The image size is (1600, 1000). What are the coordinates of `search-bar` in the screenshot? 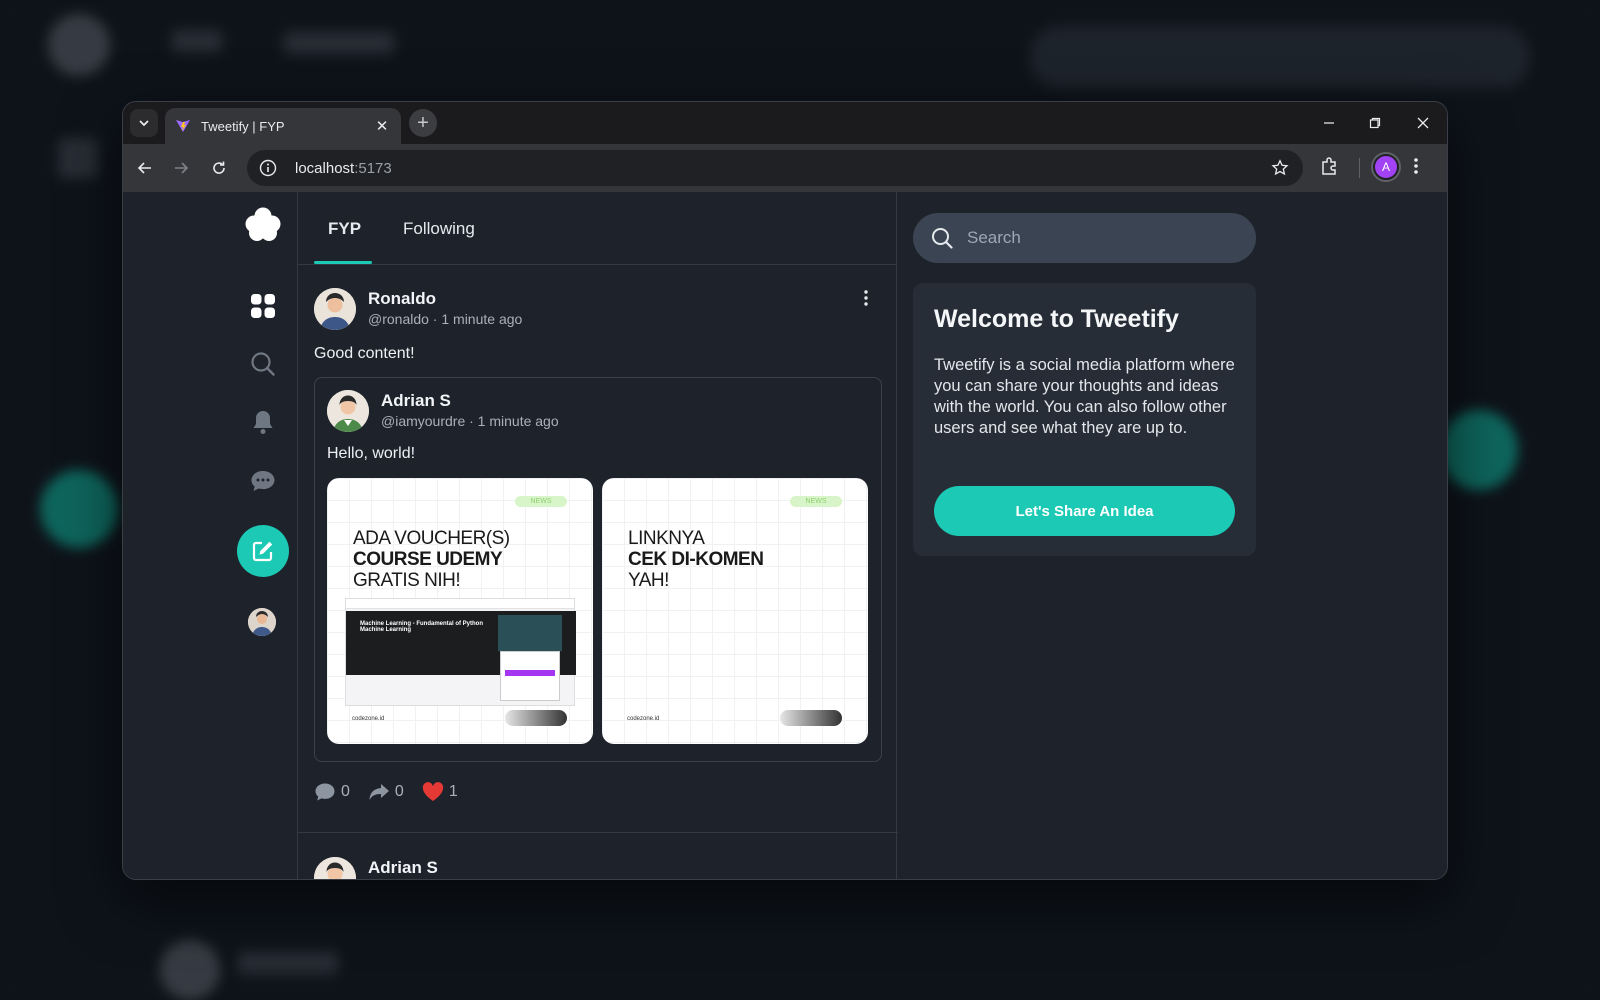 It's located at (1084, 238).